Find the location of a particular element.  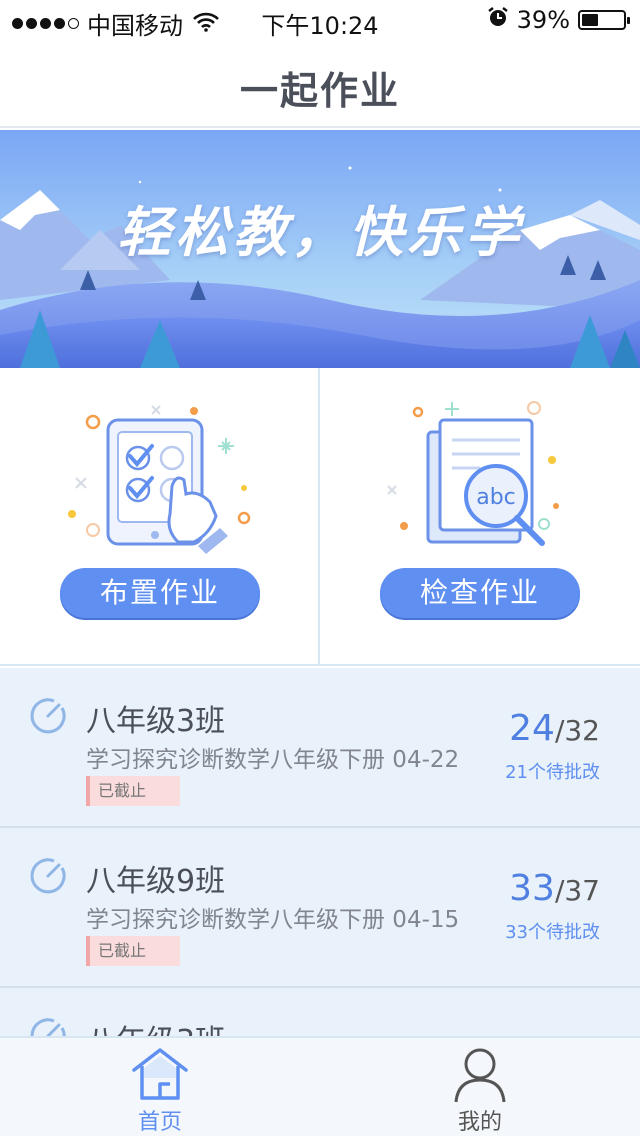

pending-review-count: 21个待批改 is located at coordinates (552, 772).